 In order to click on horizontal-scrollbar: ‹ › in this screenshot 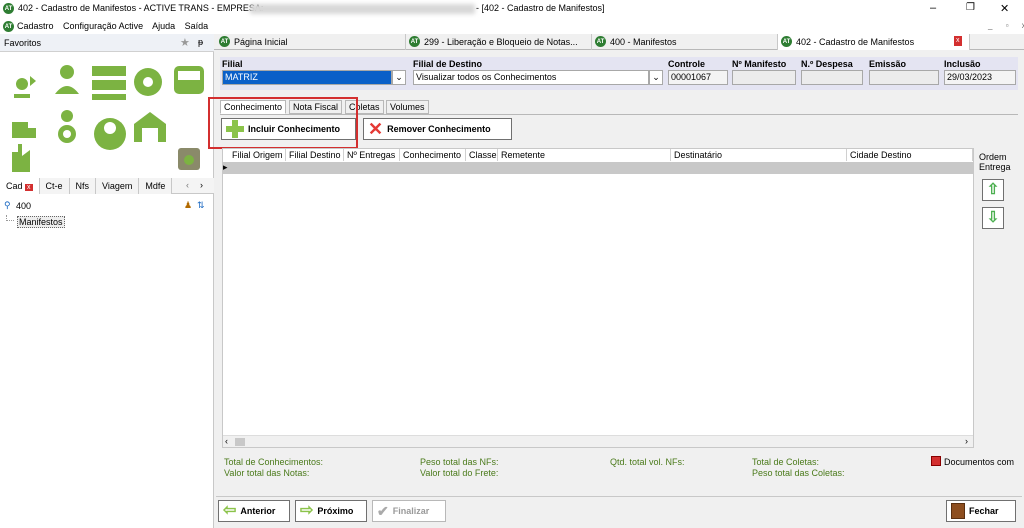, I will do `click(598, 441)`.